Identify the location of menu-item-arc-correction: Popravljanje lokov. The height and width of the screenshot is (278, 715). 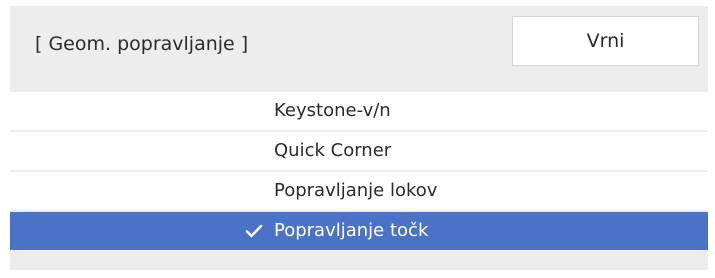
(359, 191).